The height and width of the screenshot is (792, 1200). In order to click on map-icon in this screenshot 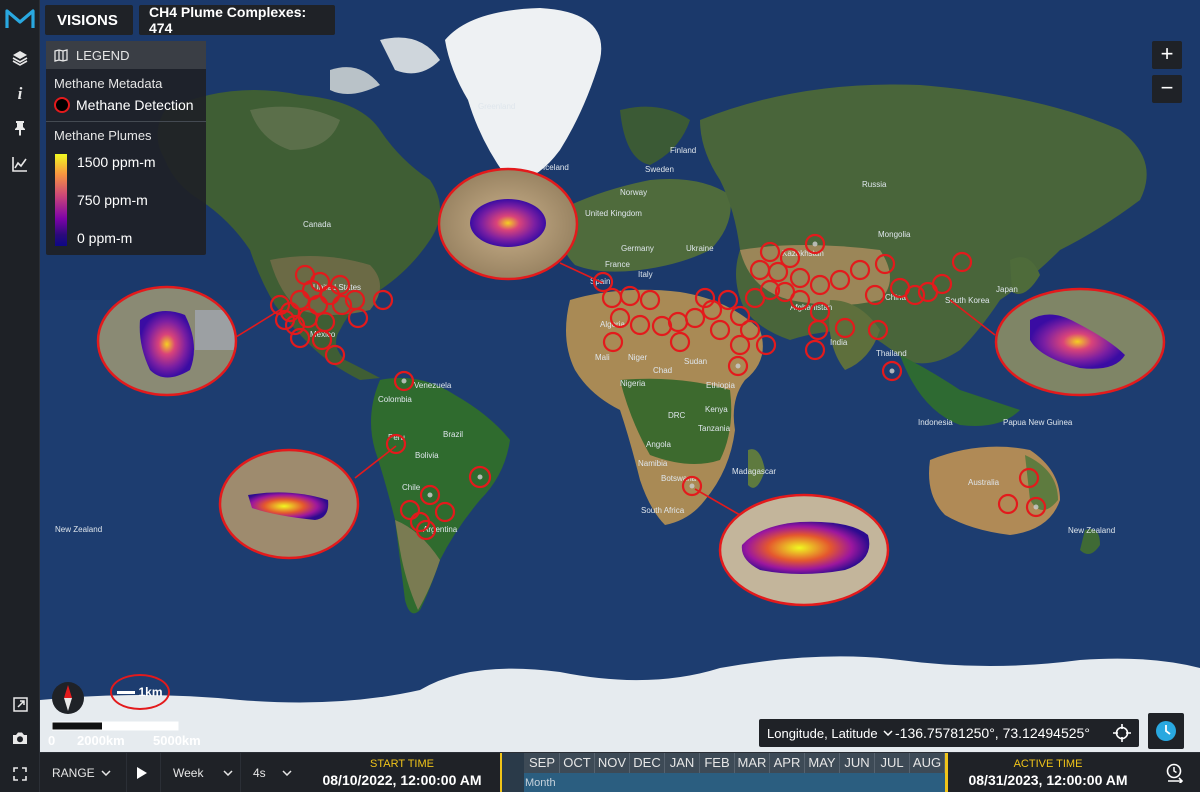, I will do `click(61, 55)`.